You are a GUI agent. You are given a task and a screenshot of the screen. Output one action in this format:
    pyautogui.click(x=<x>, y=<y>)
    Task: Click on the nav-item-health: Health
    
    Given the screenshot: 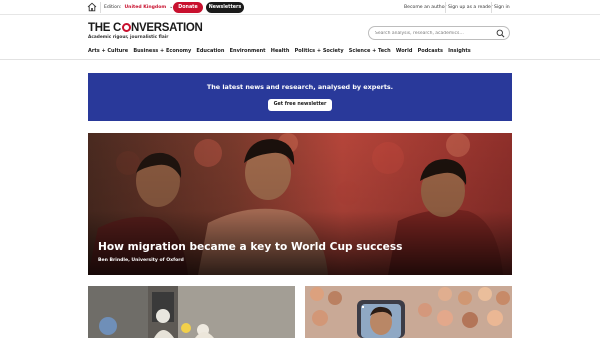 What is the action you would take?
    pyautogui.click(x=280, y=51)
    